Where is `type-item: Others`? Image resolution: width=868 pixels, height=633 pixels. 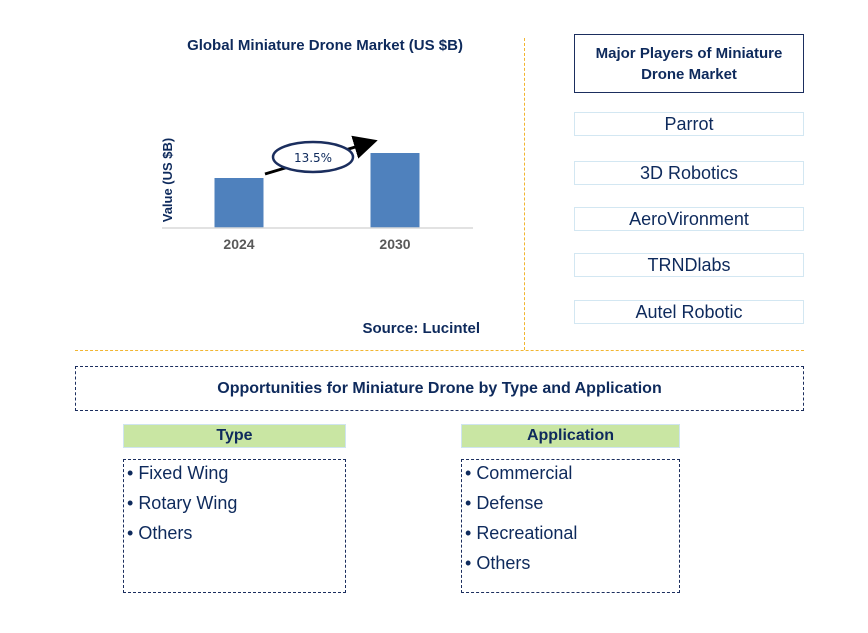
type-item: Others is located at coordinates (234, 535).